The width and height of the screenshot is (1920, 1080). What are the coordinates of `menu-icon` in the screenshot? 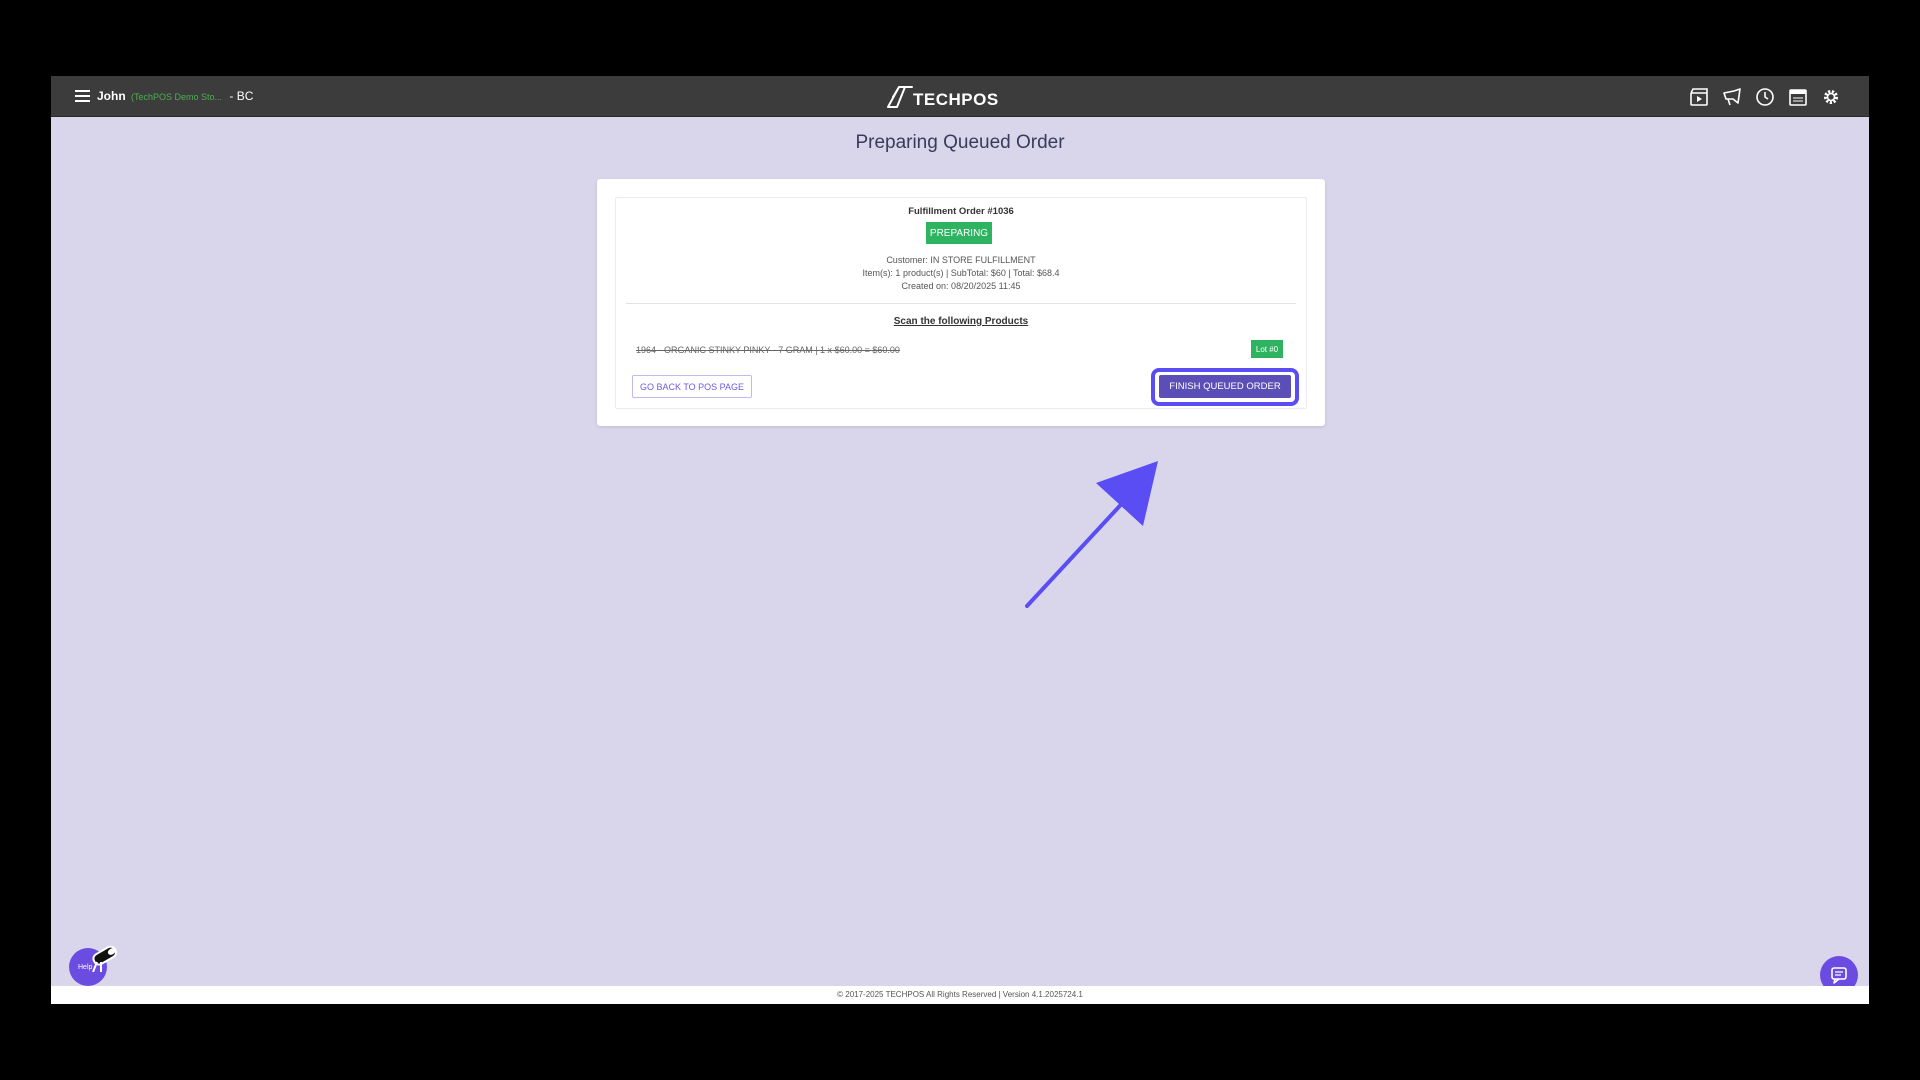 It's located at (82, 96).